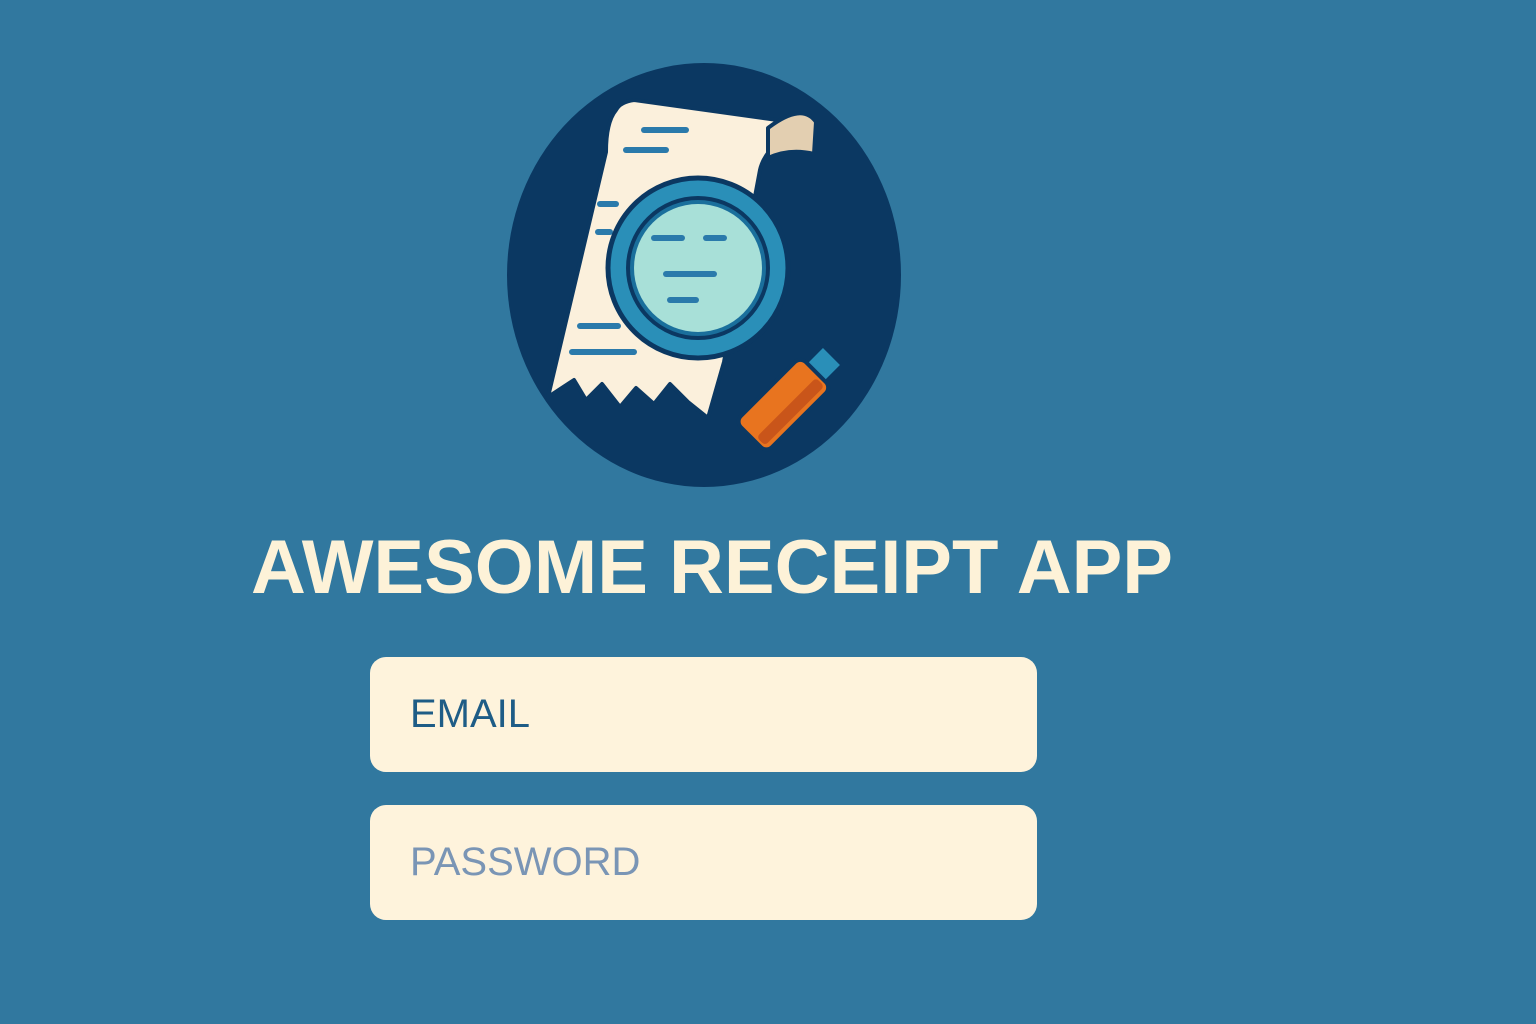 The width and height of the screenshot is (1536, 1024). What do you see at coordinates (703, 862) in the screenshot?
I see `password-field` at bounding box center [703, 862].